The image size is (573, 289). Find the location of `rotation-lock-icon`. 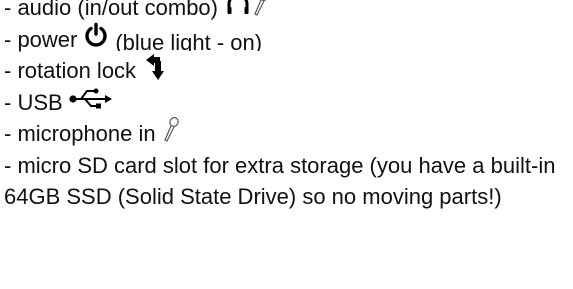

rotation-lock-icon is located at coordinates (156, 71).